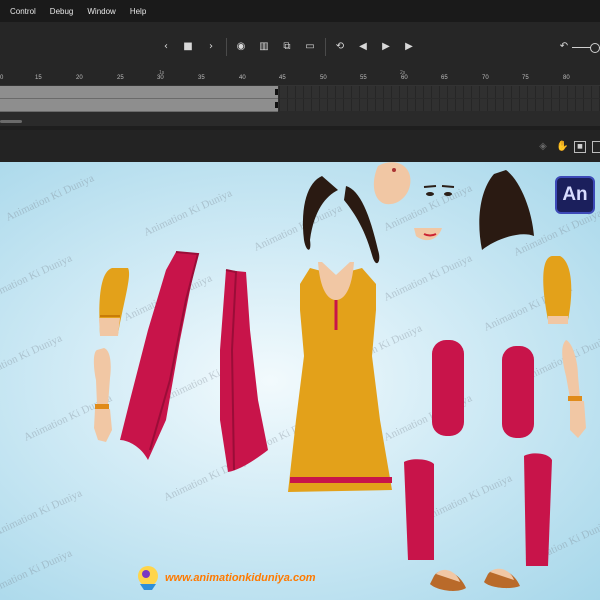 The image size is (600, 600). I want to click on right-foot, so click(502, 578).